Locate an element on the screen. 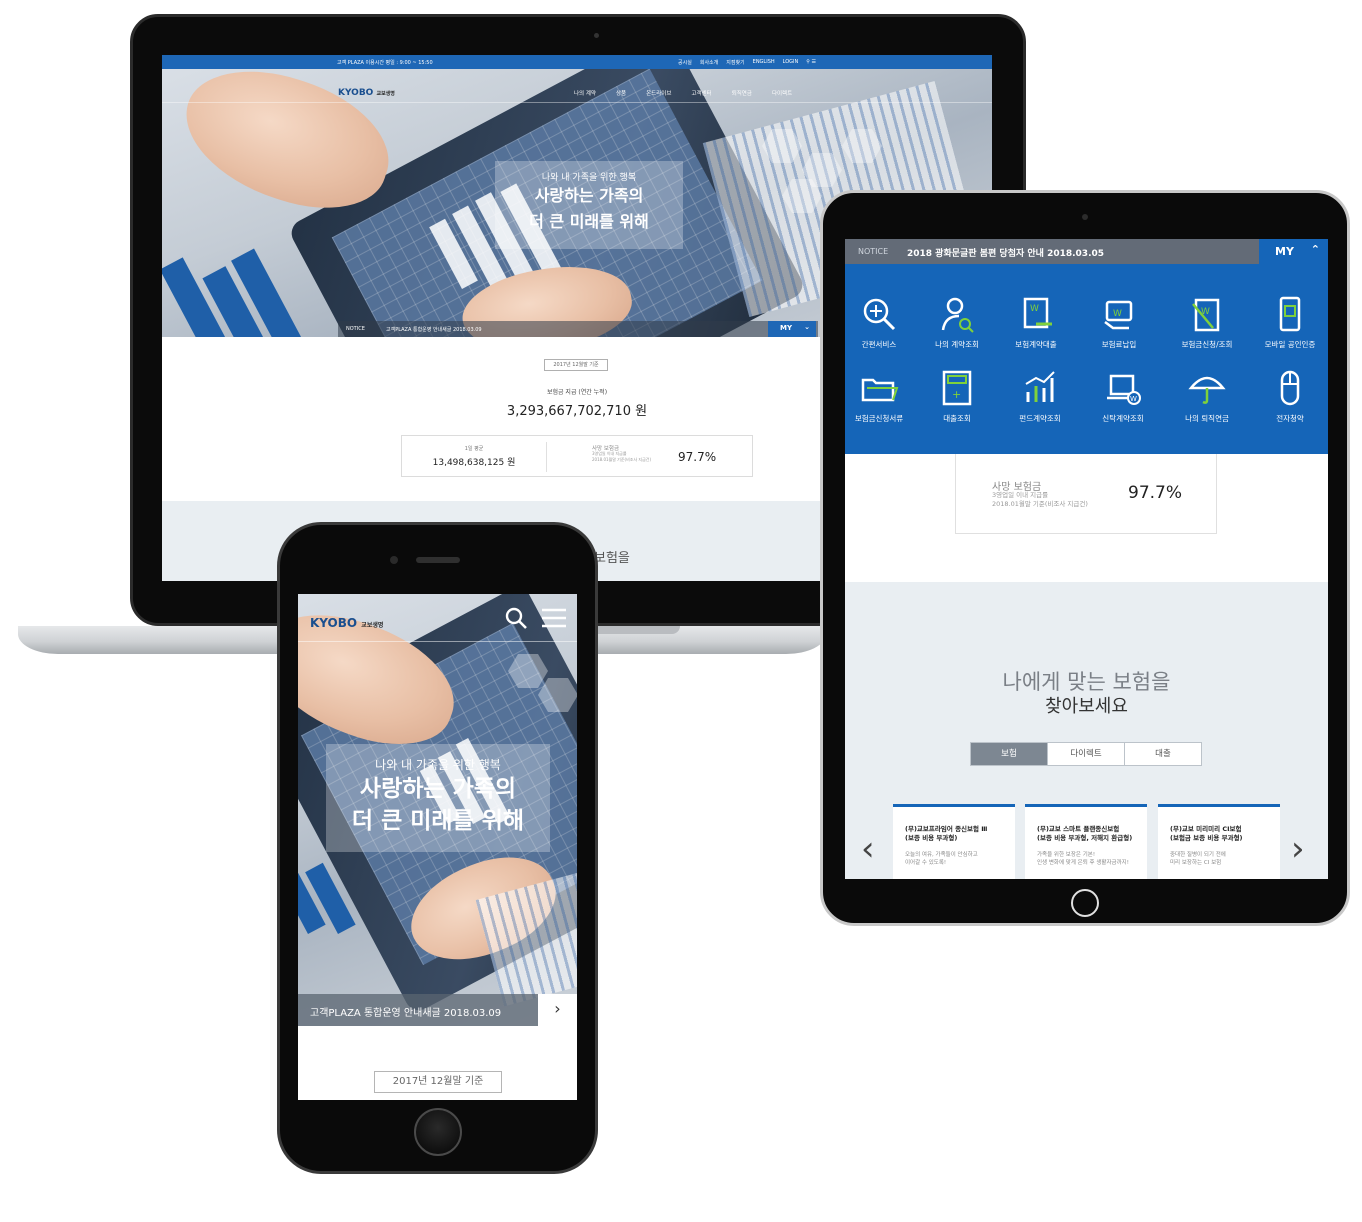 This screenshot has width=1362, height=1222. hamburger-menu-icon is located at coordinates (554, 618).